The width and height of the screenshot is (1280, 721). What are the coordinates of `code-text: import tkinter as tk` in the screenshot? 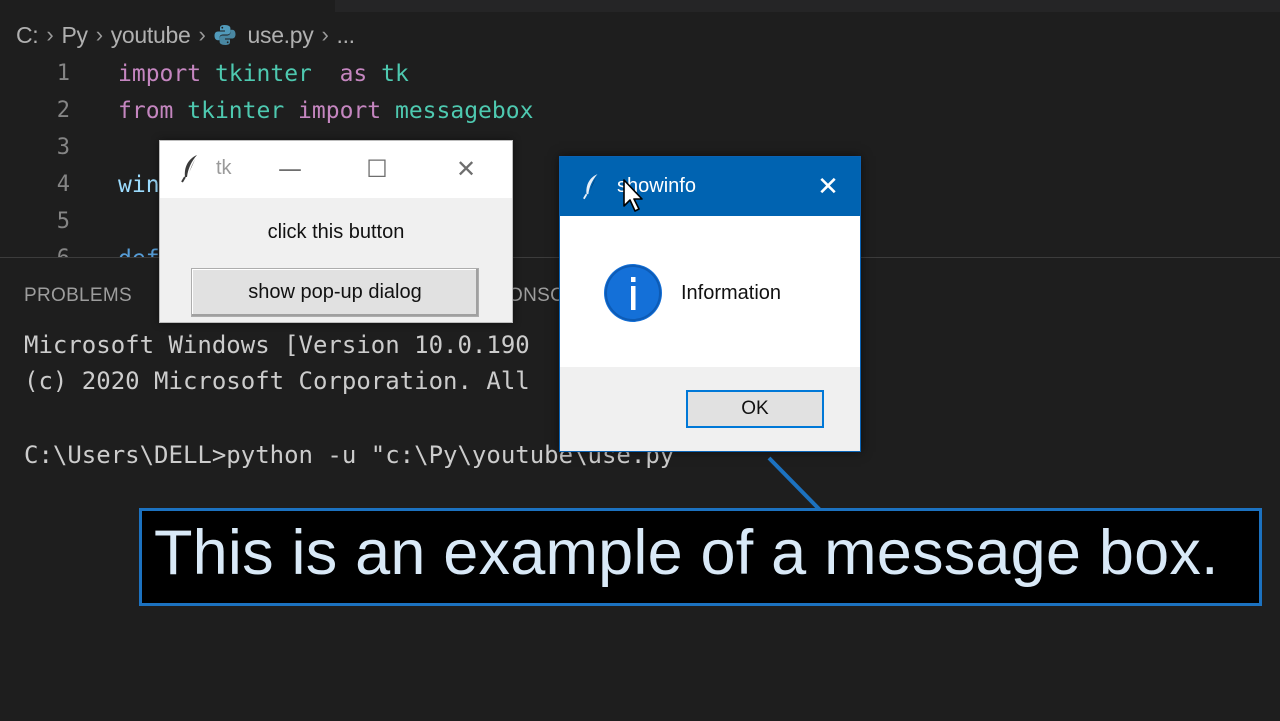 It's located at (263, 74).